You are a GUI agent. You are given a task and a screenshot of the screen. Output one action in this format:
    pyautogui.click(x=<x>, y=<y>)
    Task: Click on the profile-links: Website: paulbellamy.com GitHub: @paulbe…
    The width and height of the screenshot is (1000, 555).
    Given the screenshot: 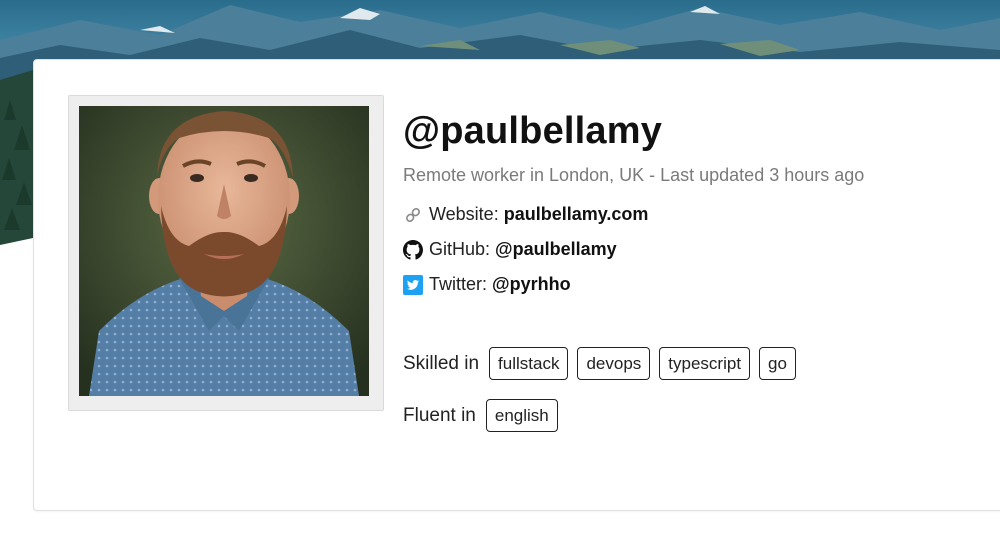 What is the action you would take?
    pyautogui.click(x=698, y=249)
    